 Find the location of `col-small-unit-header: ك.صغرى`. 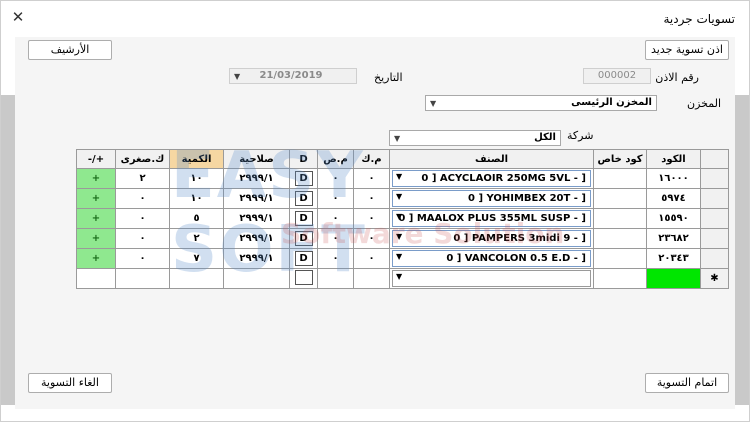

col-small-unit-header: ك.صغرى is located at coordinates (142, 159).